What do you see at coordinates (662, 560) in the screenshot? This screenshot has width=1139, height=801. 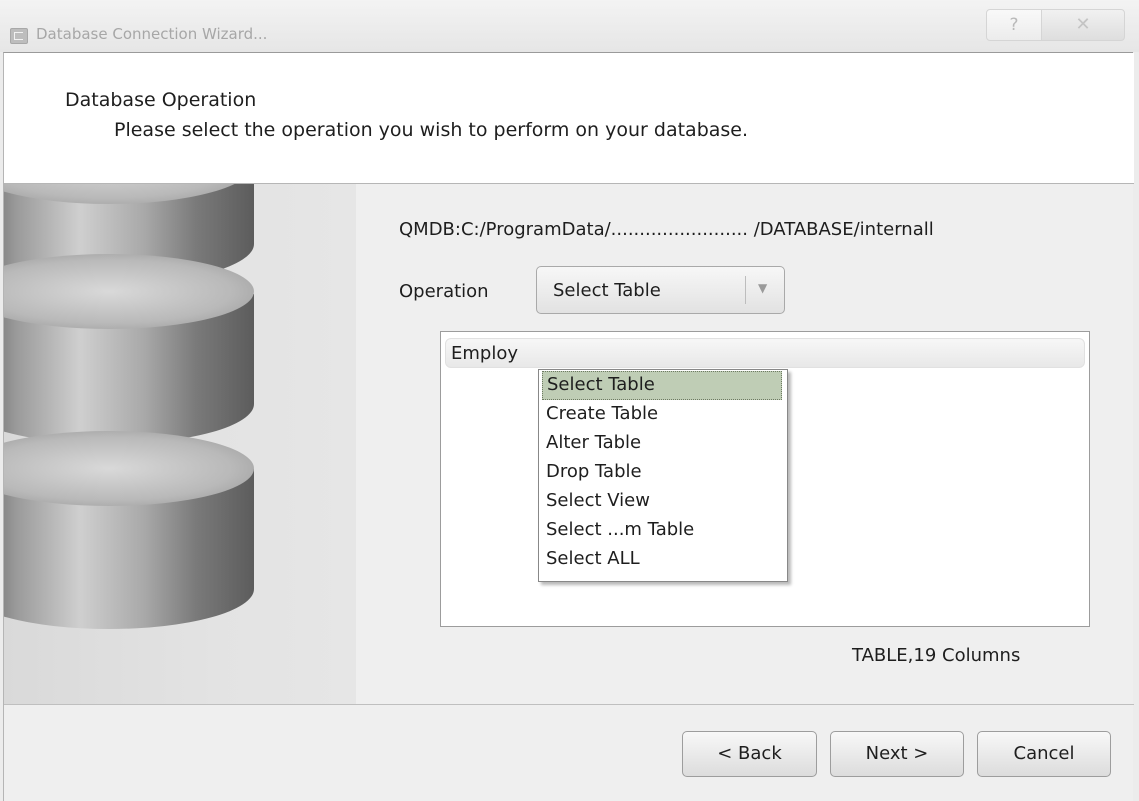 I see `dropdown-option-select-all: Select ALL` at bounding box center [662, 560].